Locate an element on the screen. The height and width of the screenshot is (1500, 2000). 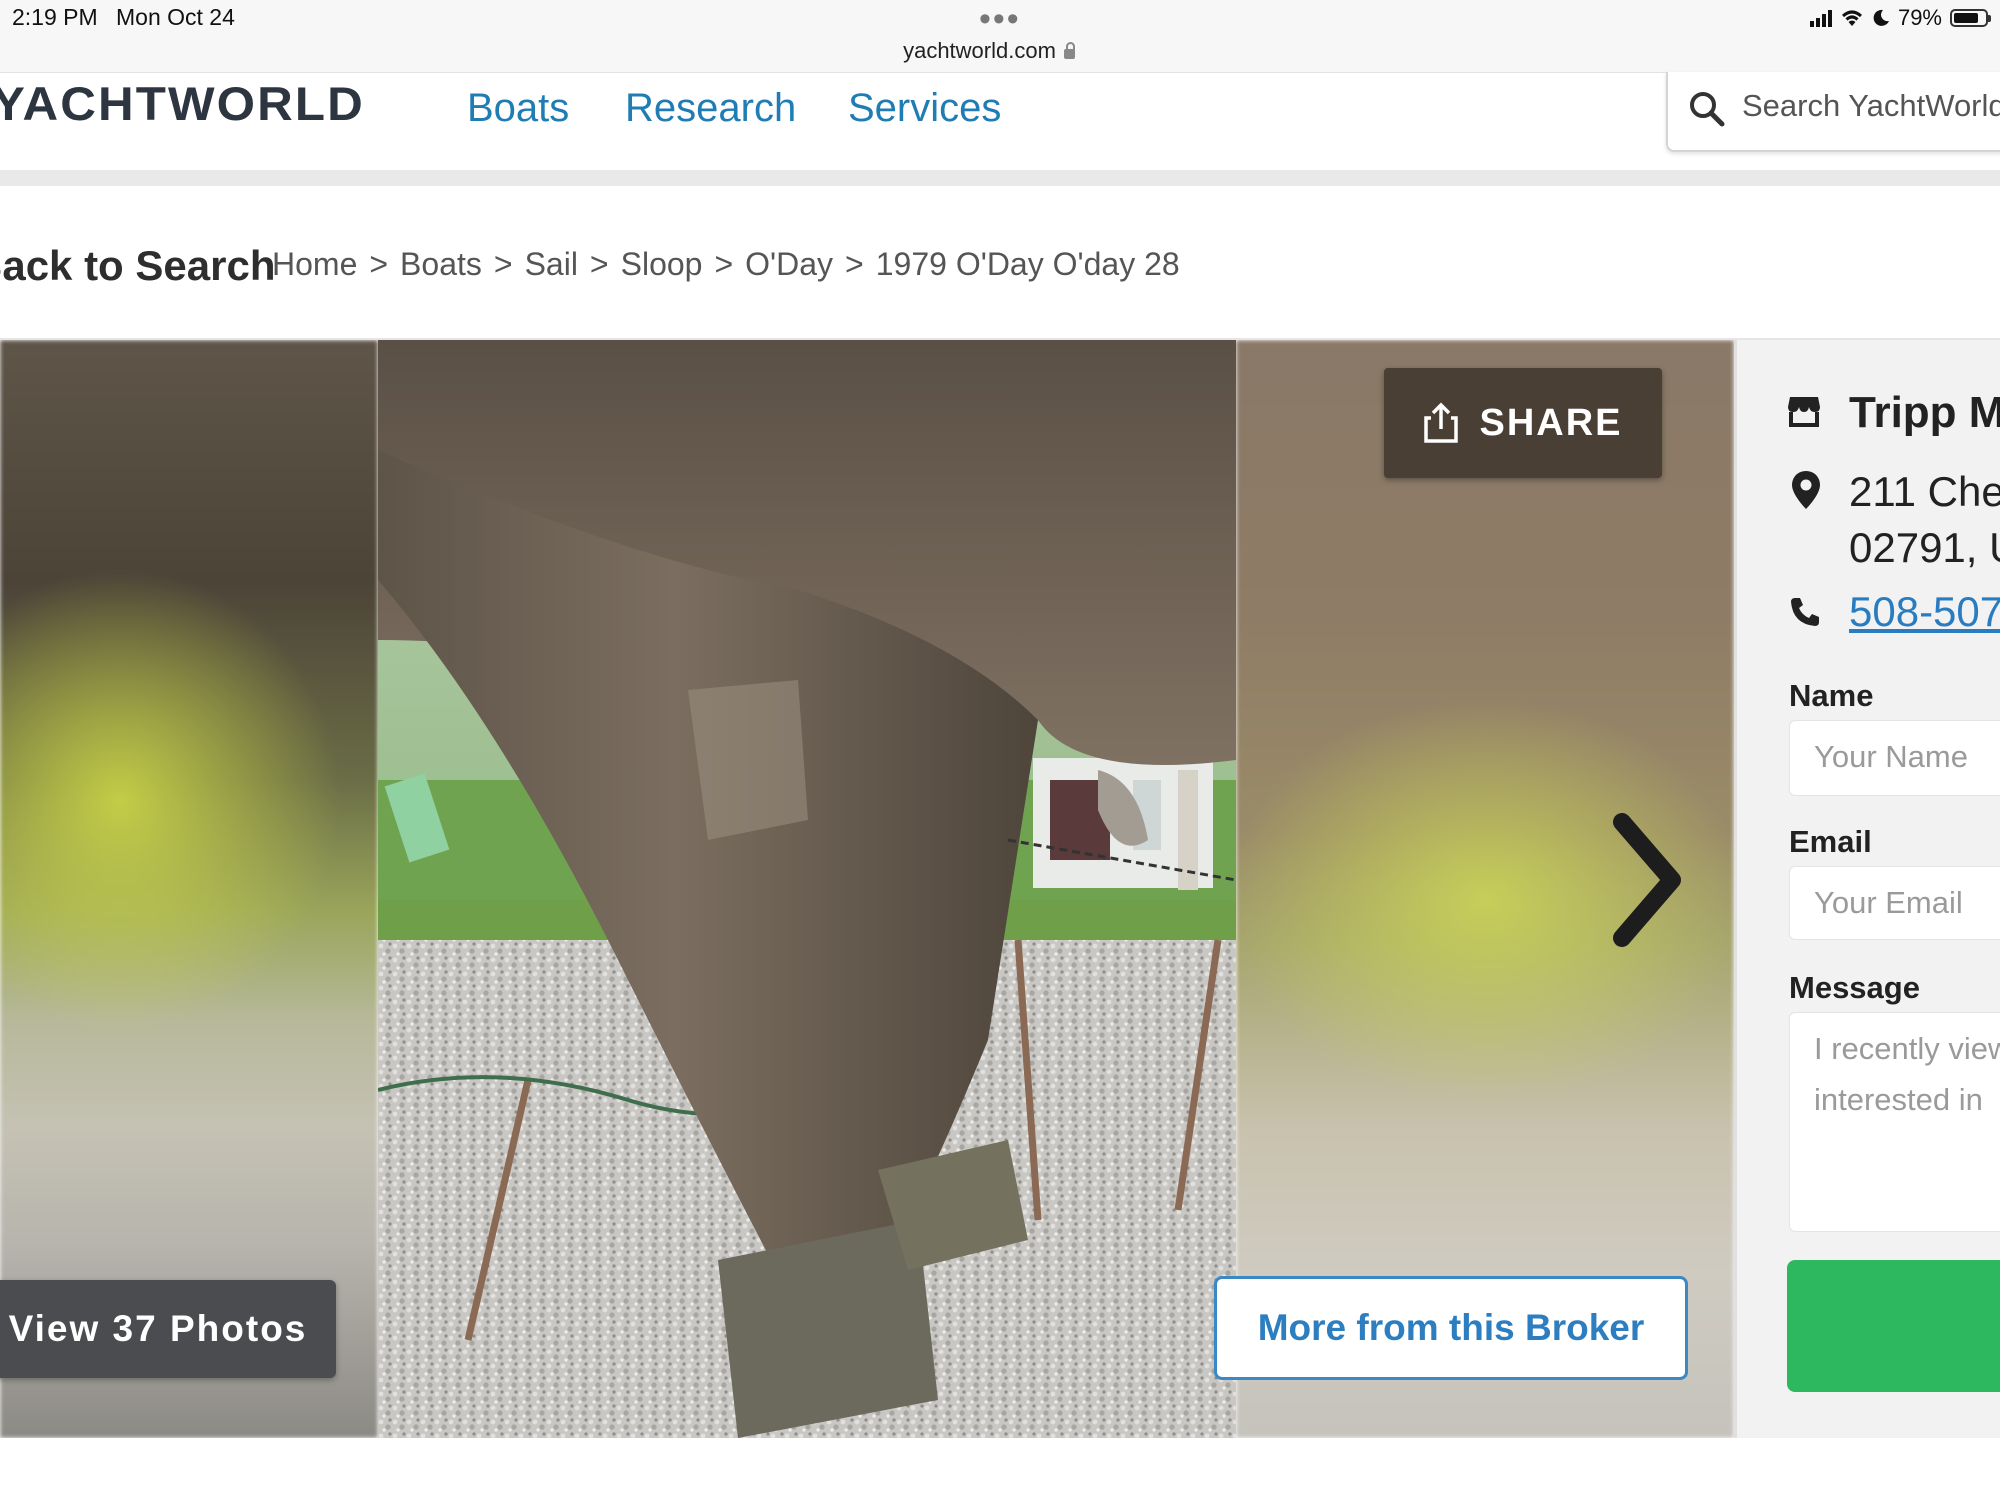
more-from-broker-label: More from this Broker is located at coordinates (1451, 1327).